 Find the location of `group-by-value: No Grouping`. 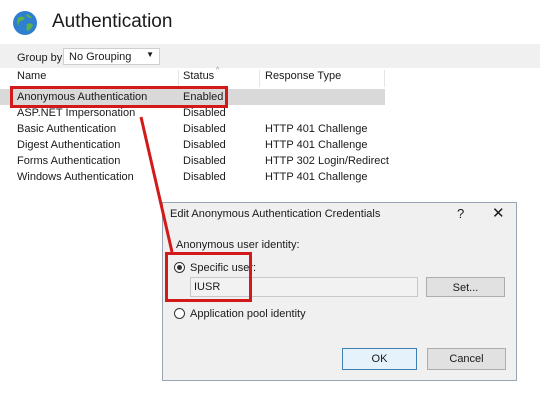

group-by-value: No Grouping is located at coordinates (100, 57).